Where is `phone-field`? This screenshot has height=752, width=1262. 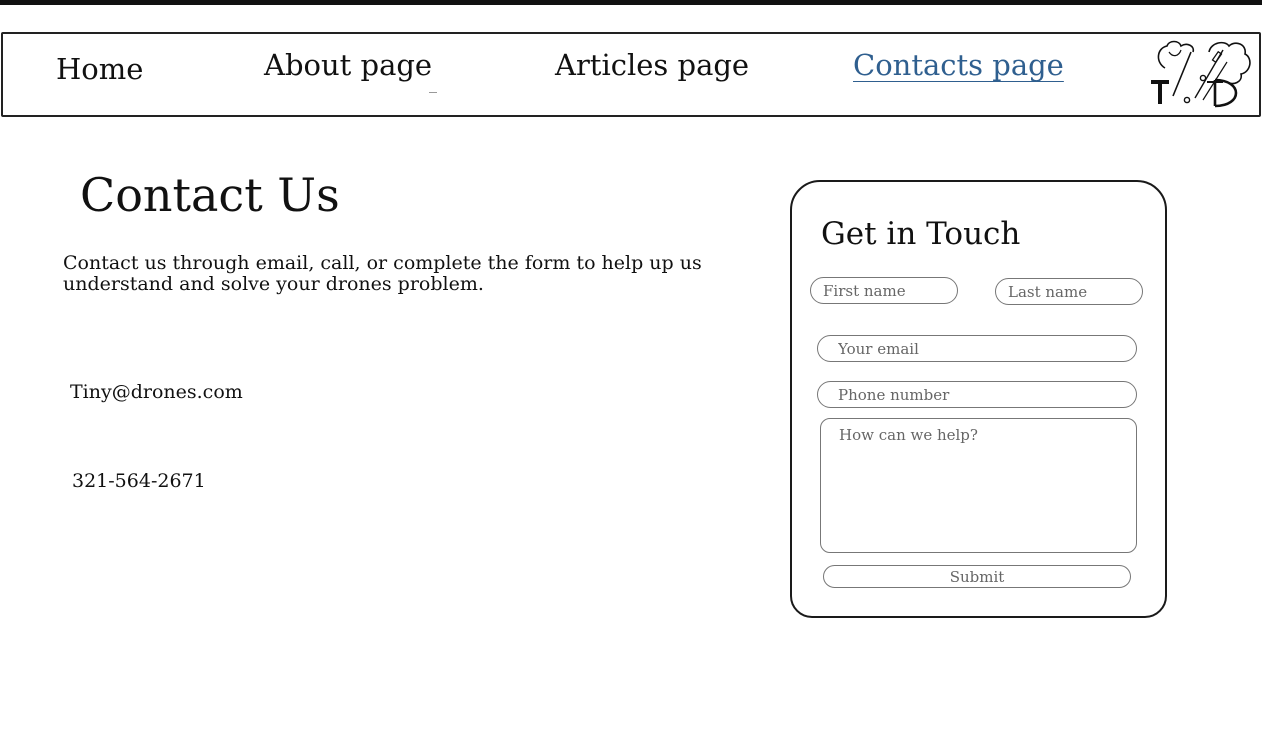
phone-field is located at coordinates (977, 394).